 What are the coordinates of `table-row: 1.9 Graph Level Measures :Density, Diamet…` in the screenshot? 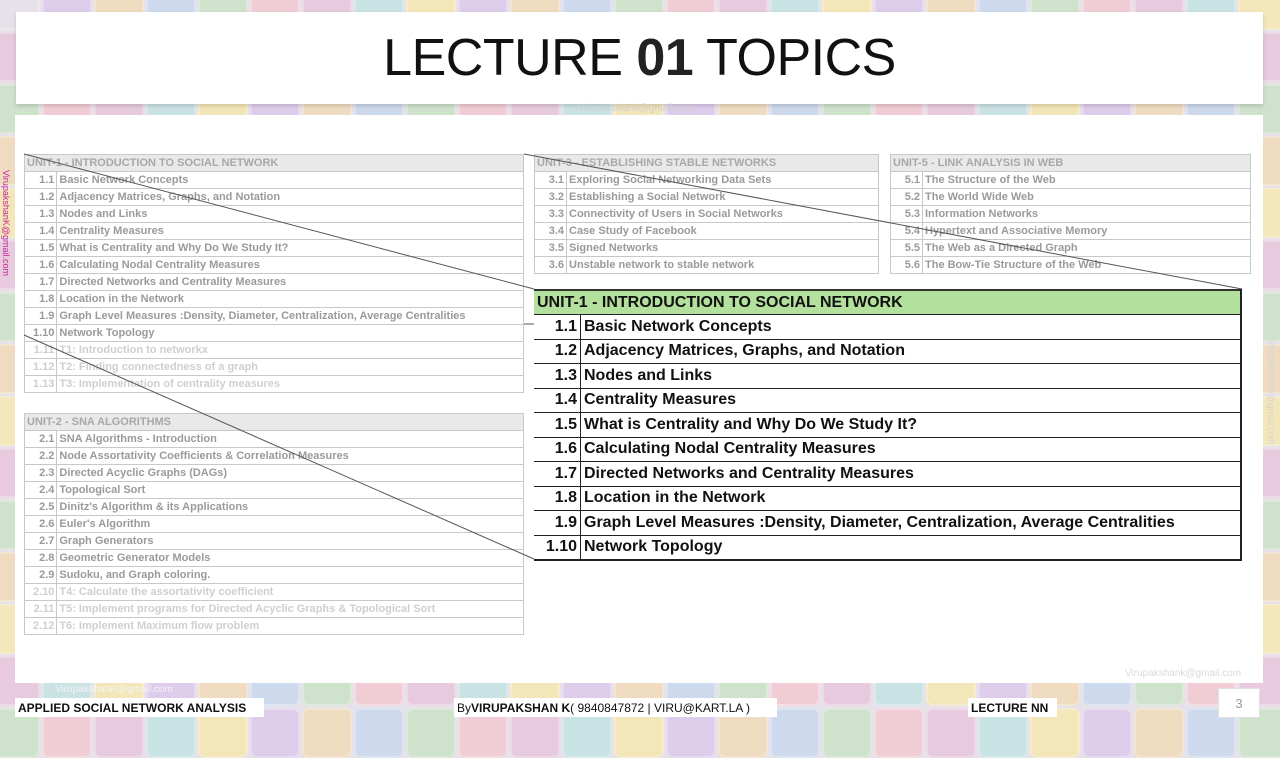 It's located at (888, 523).